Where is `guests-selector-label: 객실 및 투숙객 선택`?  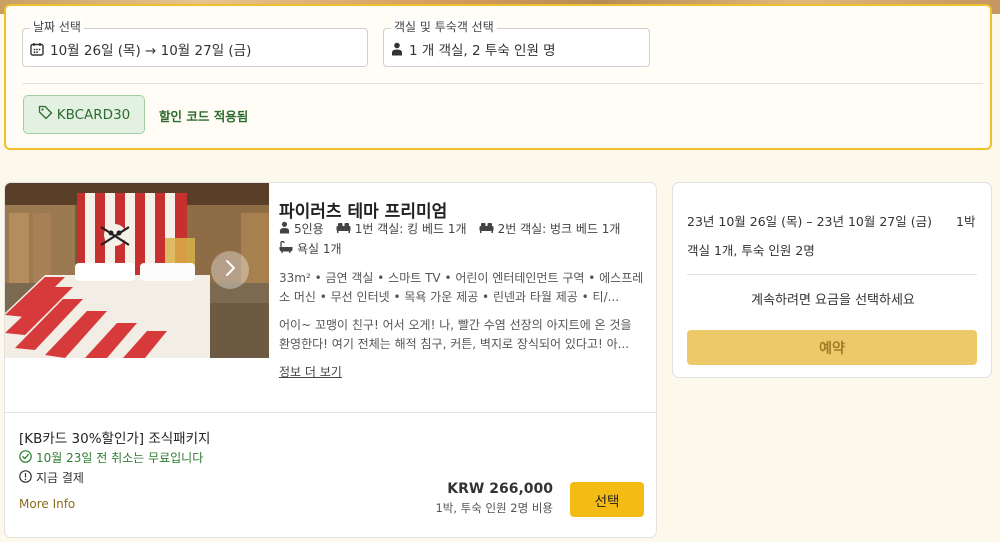
guests-selector-label: 객실 및 투숙객 선택 is located at coordinates (444, 27).